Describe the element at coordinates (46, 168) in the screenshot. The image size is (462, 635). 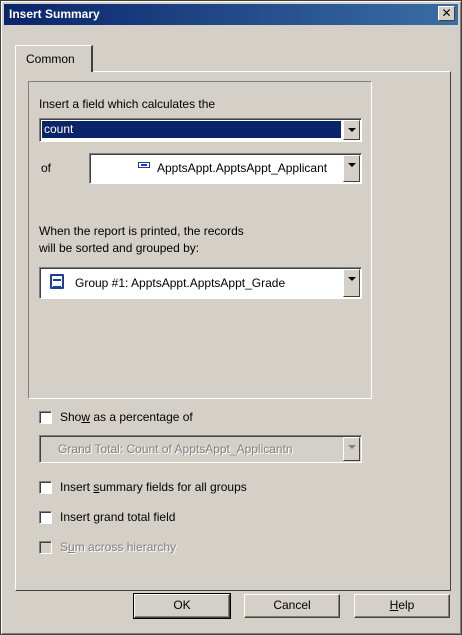
I see `of-label: of` at that location.